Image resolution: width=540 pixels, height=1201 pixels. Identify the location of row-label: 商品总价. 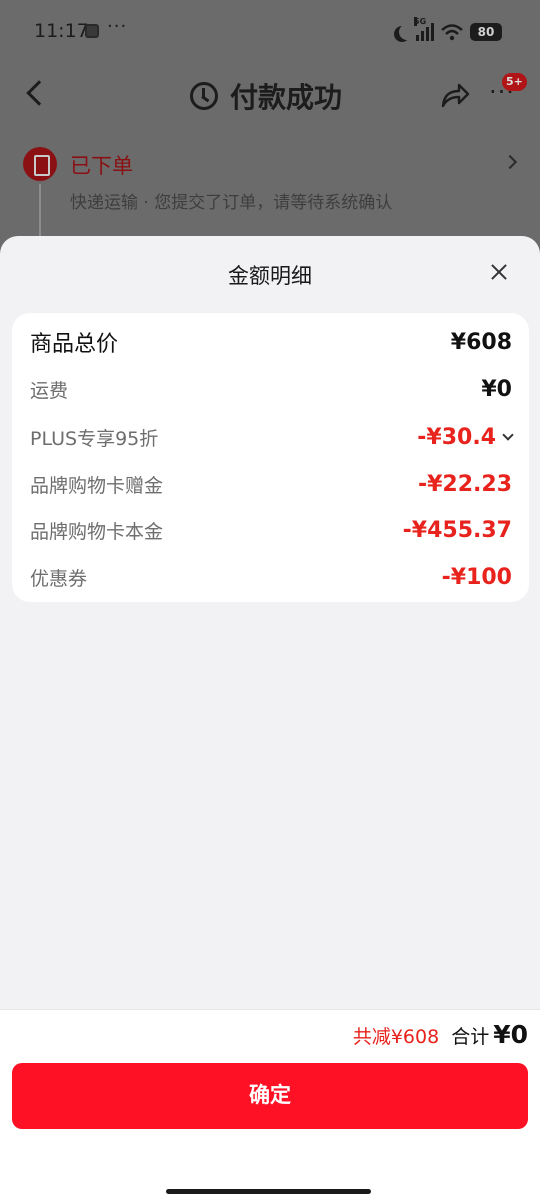
(74, 344).